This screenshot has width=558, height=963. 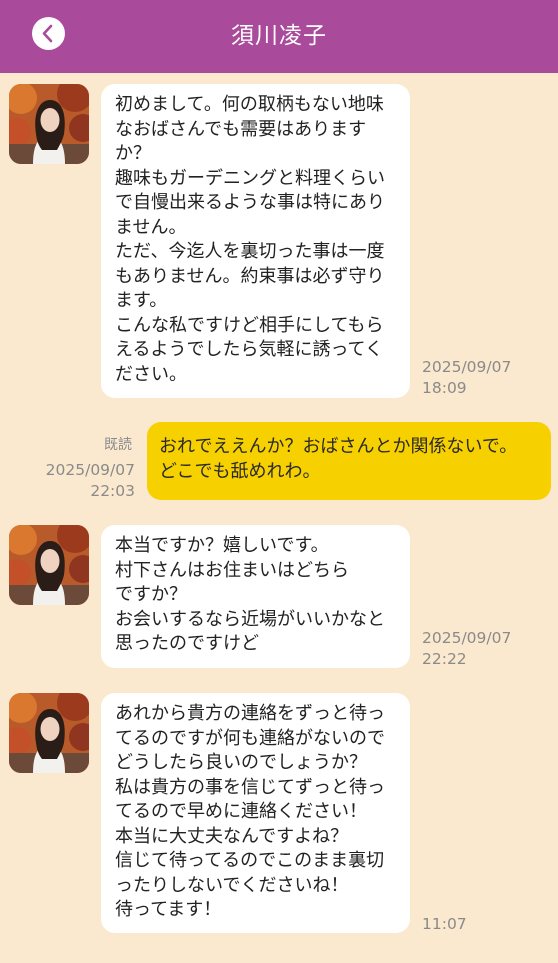 What do you see at coordinates (467, 648) in the screenshot?
I see `message-timestamp: 2025/09/07 22:22` at bounding box center [467, 648].